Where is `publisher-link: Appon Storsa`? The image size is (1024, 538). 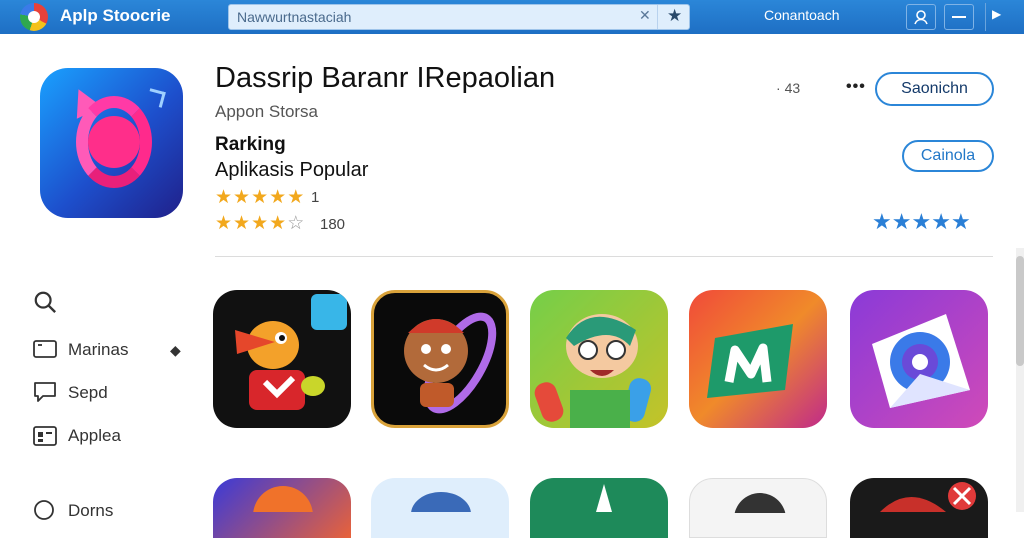 publisher-link: Appon Storsa is located at coordinates (266, 112).